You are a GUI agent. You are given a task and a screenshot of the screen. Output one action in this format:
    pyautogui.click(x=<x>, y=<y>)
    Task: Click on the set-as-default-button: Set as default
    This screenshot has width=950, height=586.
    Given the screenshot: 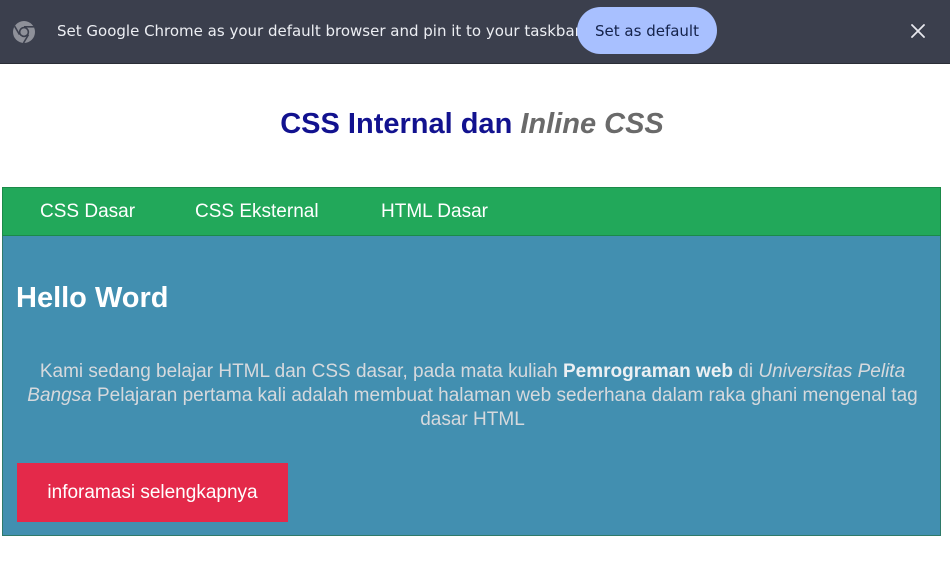 What is the action you would take?
    pyautogui.click(x=647, y=30)
    